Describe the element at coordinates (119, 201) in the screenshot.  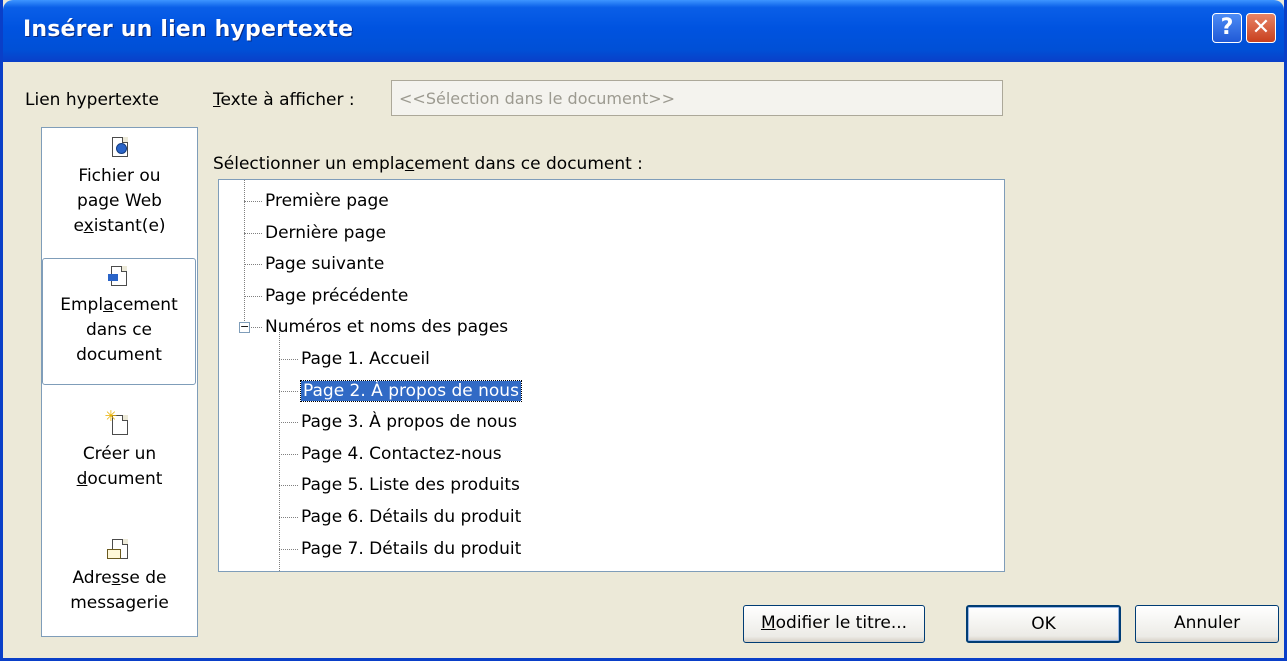
I see `place-existing-file-line2: page Web` at that location.